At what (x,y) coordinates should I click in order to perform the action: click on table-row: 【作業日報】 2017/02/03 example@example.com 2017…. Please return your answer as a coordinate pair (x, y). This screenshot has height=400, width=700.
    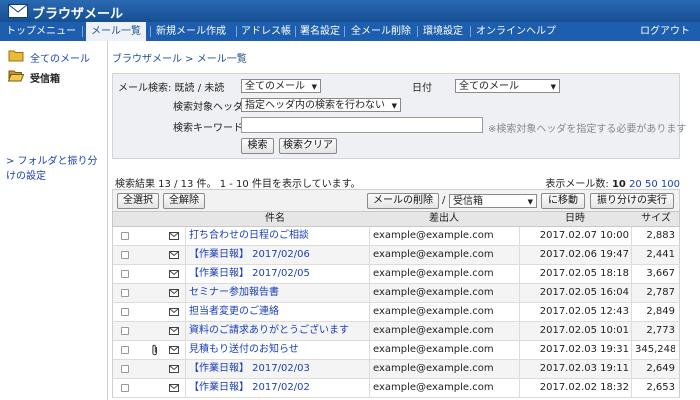
    Looking at the image, I should click on (396, 369).